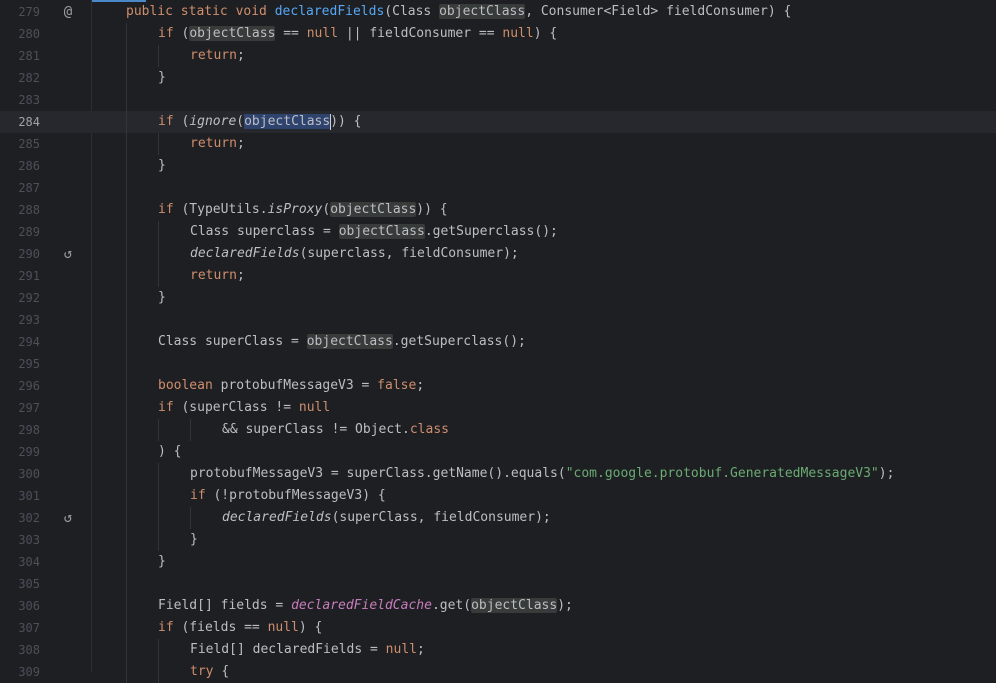 This screenshot has width=996, height=683. What do you see at coordinates (498, 100) in the screenshot?
I see `code-line: 283` at bounding box center [498, 100].